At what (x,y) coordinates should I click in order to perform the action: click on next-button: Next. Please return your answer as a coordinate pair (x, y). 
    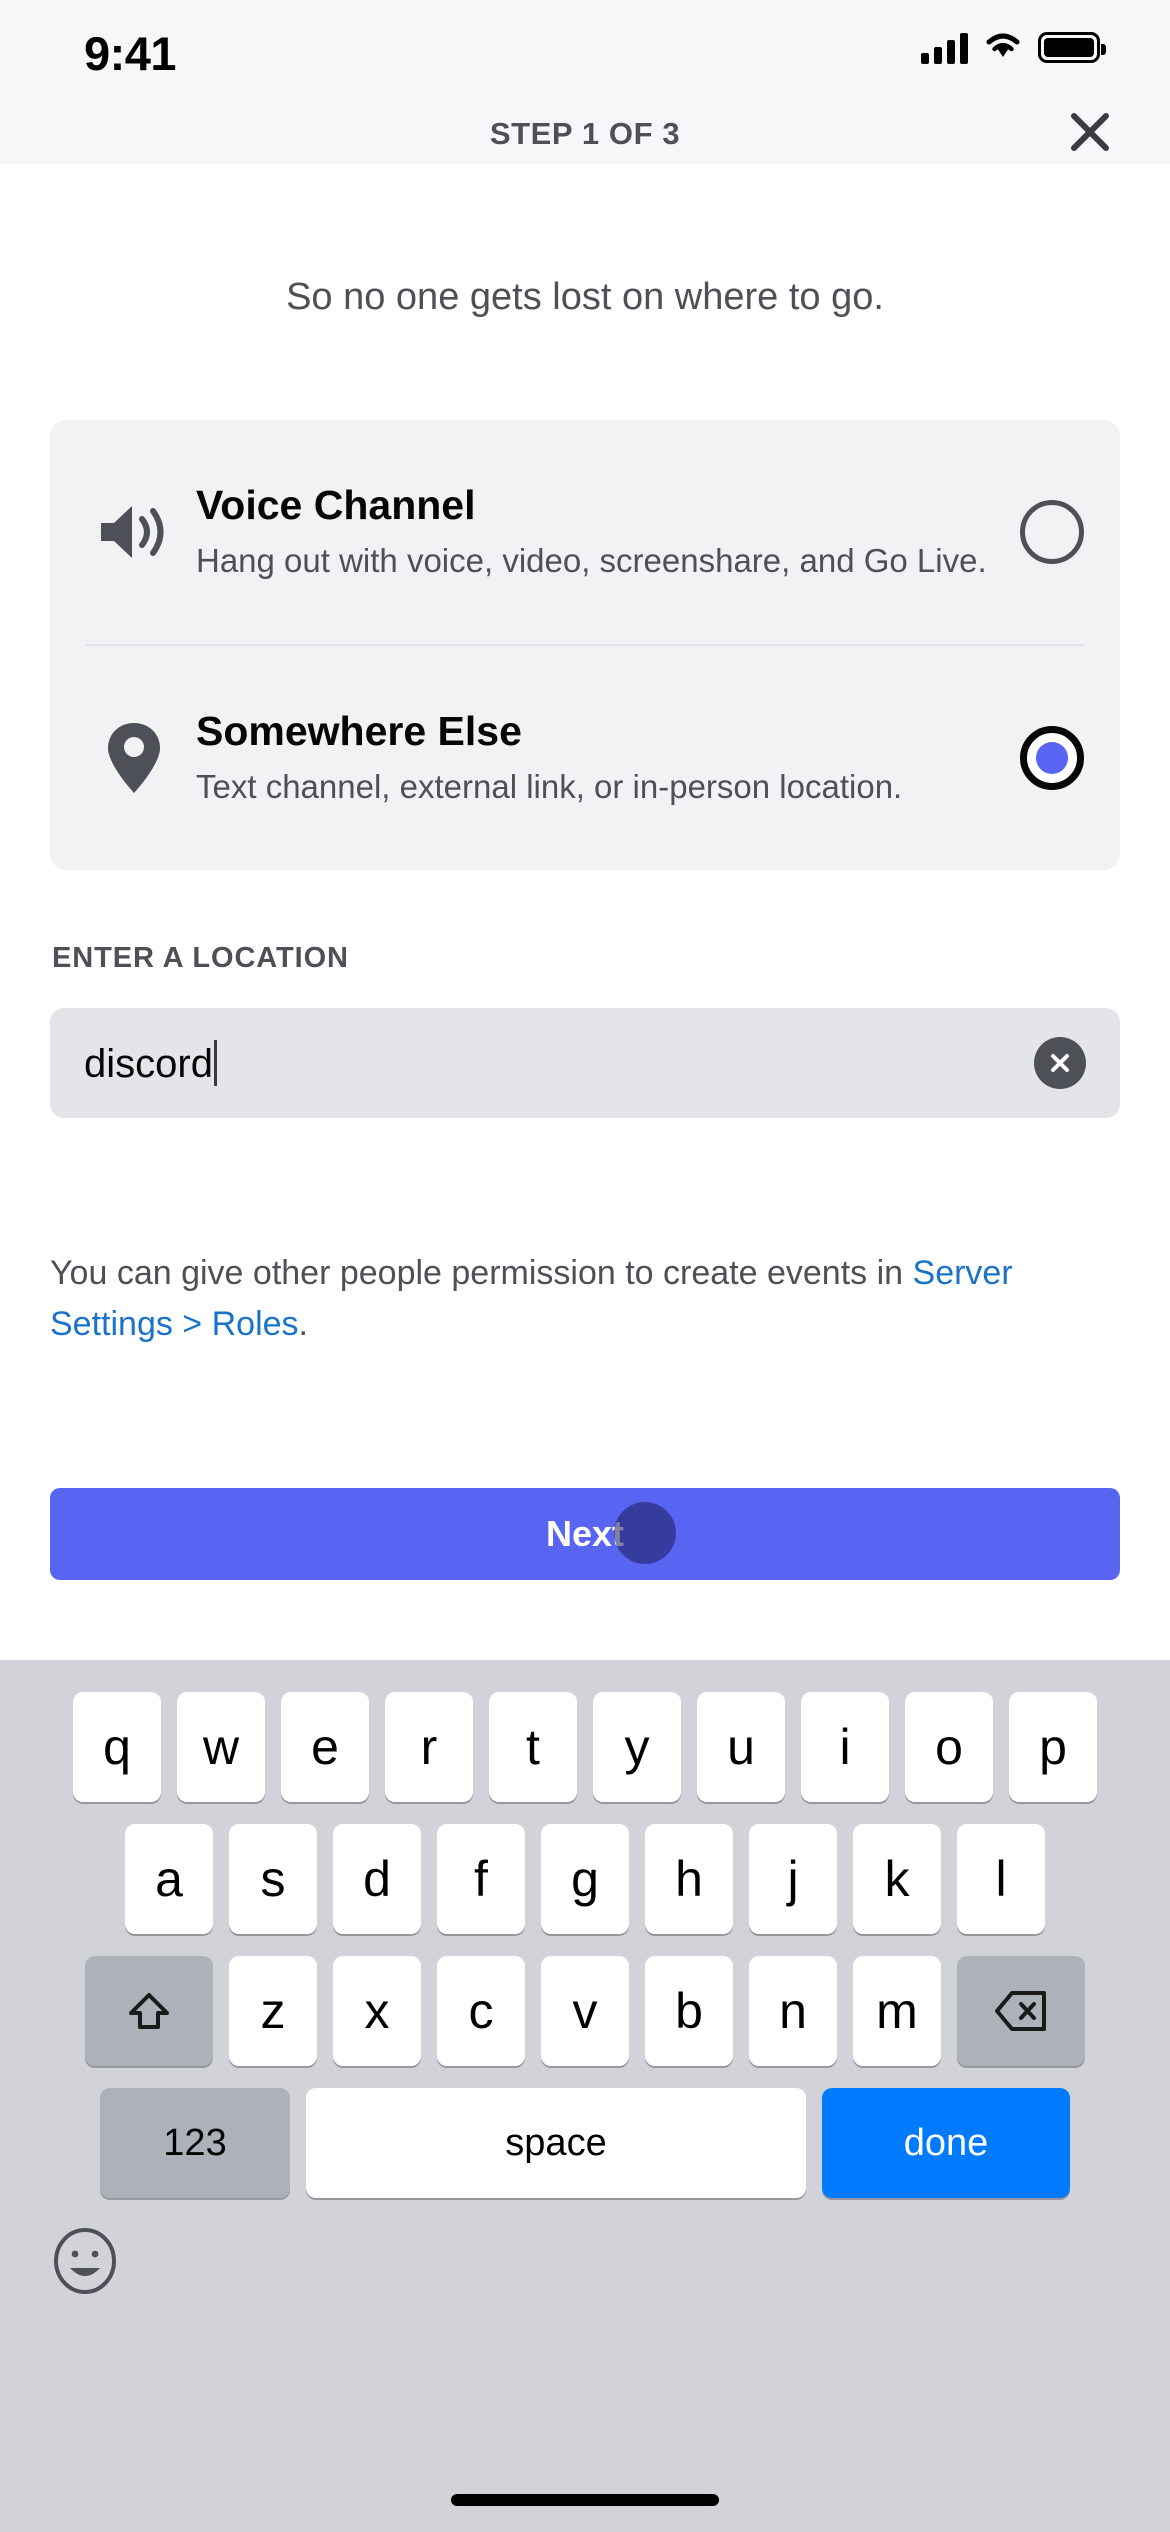
    Looking at the image, I should click on (585, 1534).